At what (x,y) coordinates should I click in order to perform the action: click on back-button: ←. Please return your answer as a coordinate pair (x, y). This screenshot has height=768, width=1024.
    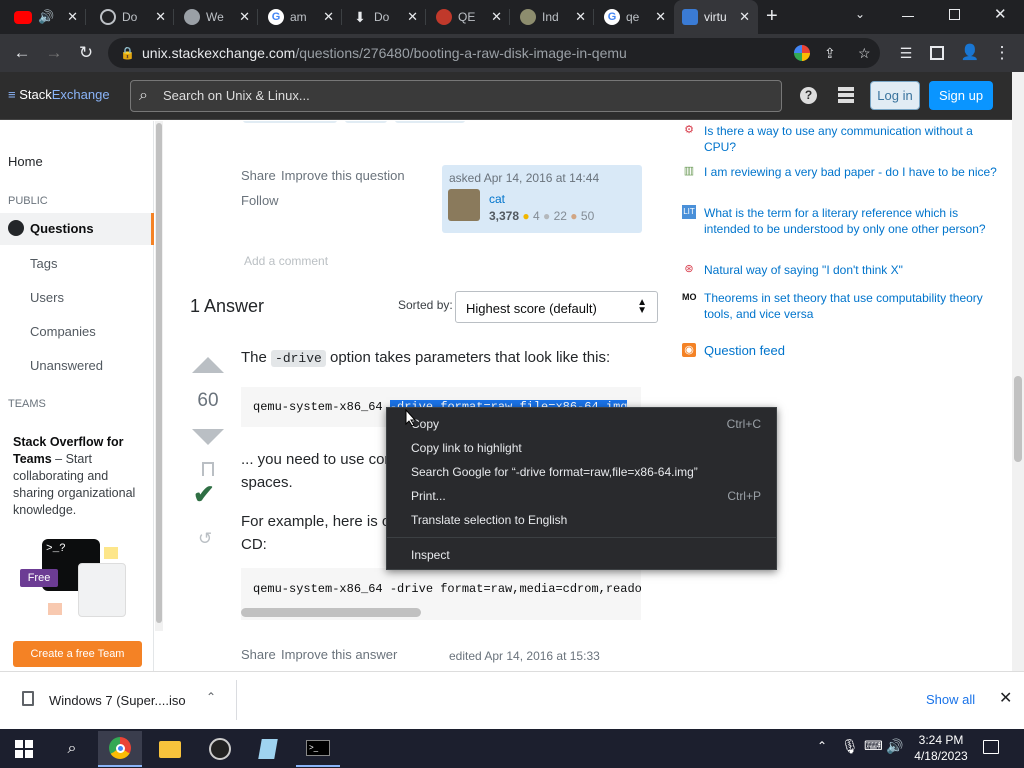
    Looking at the image, I should click on (22, 53).